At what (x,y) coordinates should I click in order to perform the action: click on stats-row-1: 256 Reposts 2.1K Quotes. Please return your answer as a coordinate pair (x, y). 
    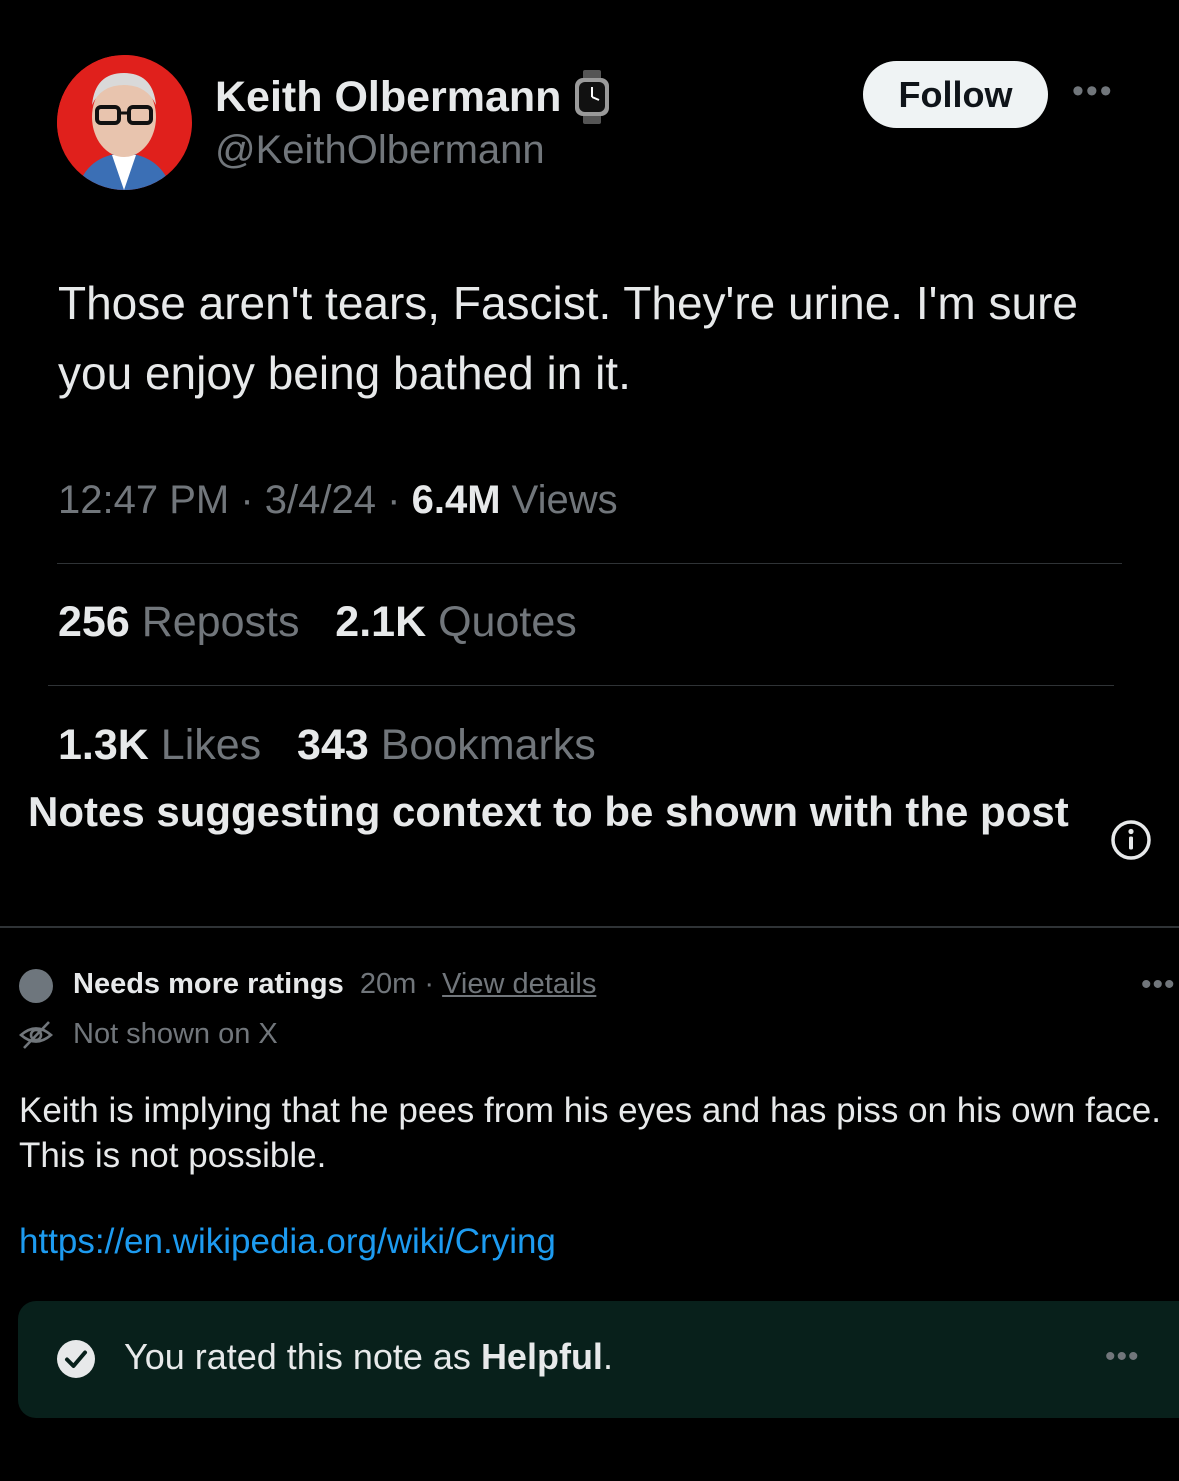
    Looking at the image, I should click on (317, 622).